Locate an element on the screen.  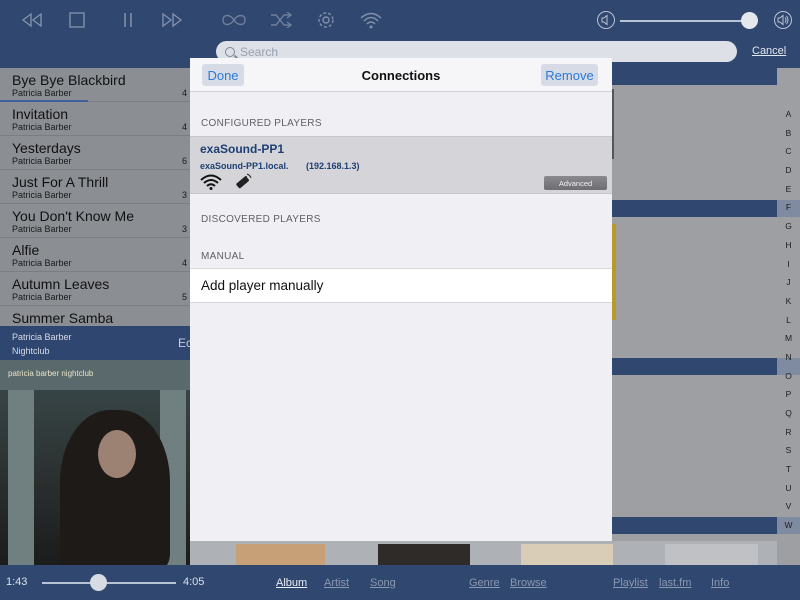
rewind-icon is located at coordinates (32, 20).